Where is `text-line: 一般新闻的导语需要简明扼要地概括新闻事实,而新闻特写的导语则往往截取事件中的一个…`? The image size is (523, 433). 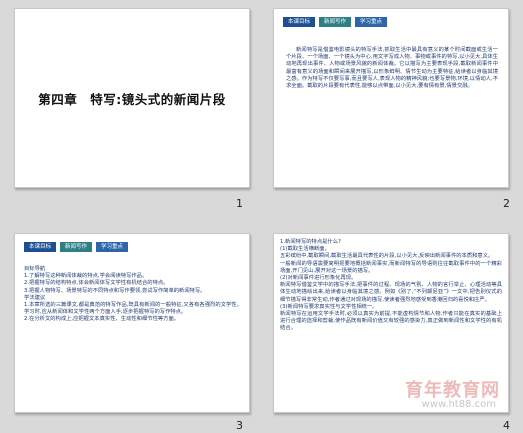 text-line: 一般新闻的导语需要简明扼要地概括新闻事实,而新闻特写的导语则往往截取事件中的一个… is located at coordinates (391, 267).